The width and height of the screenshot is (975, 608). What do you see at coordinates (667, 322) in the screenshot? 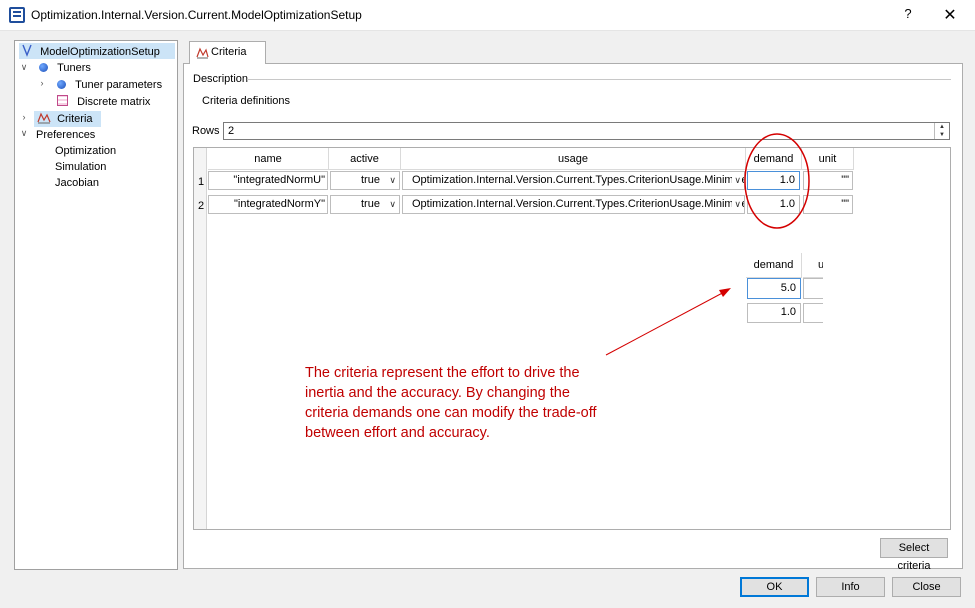
I see `annotation-arrow` at bounding box center [667, 322].